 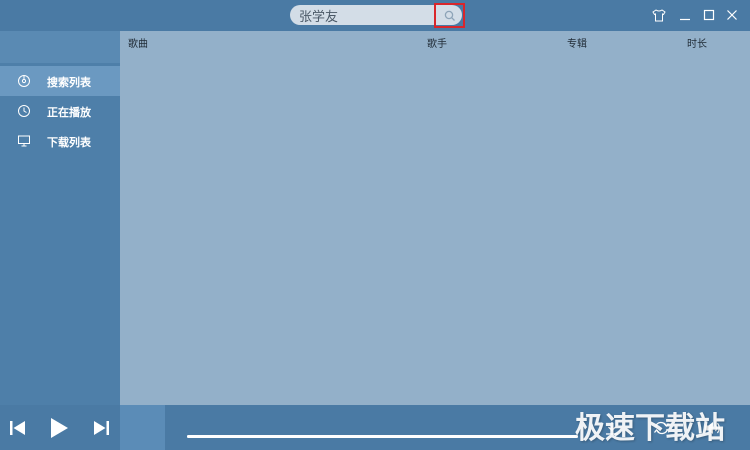 I want to click on watermark-logo: 极速下载站, so click(x=650, y=428).